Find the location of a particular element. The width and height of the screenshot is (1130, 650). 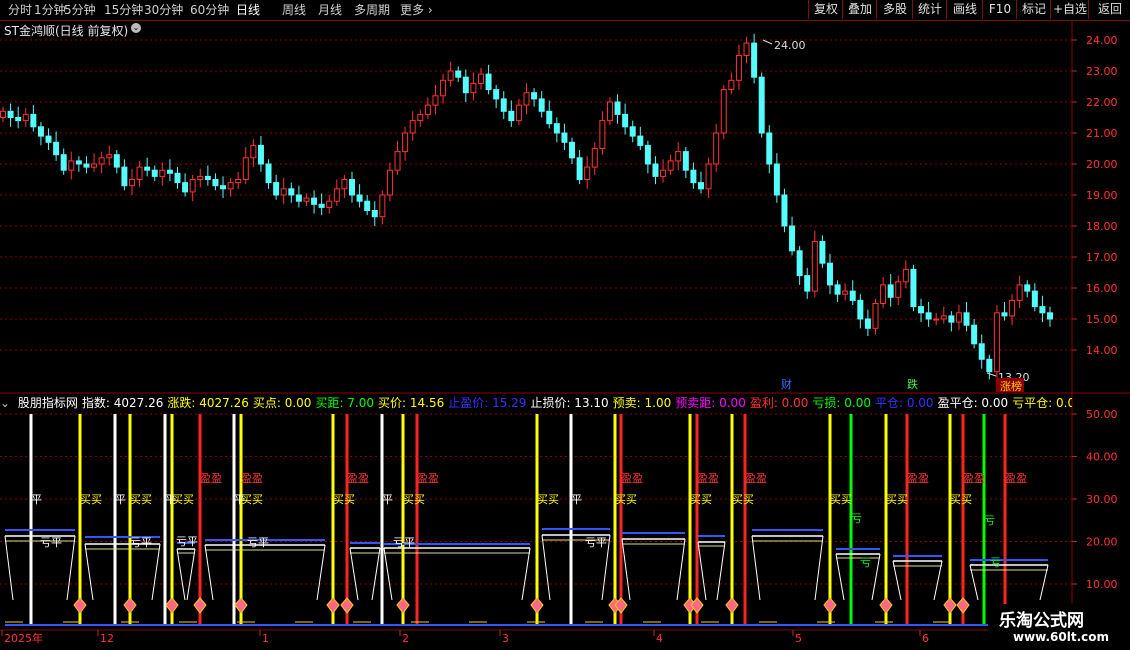

event-label: 财 is located at coordinates (786, 384).